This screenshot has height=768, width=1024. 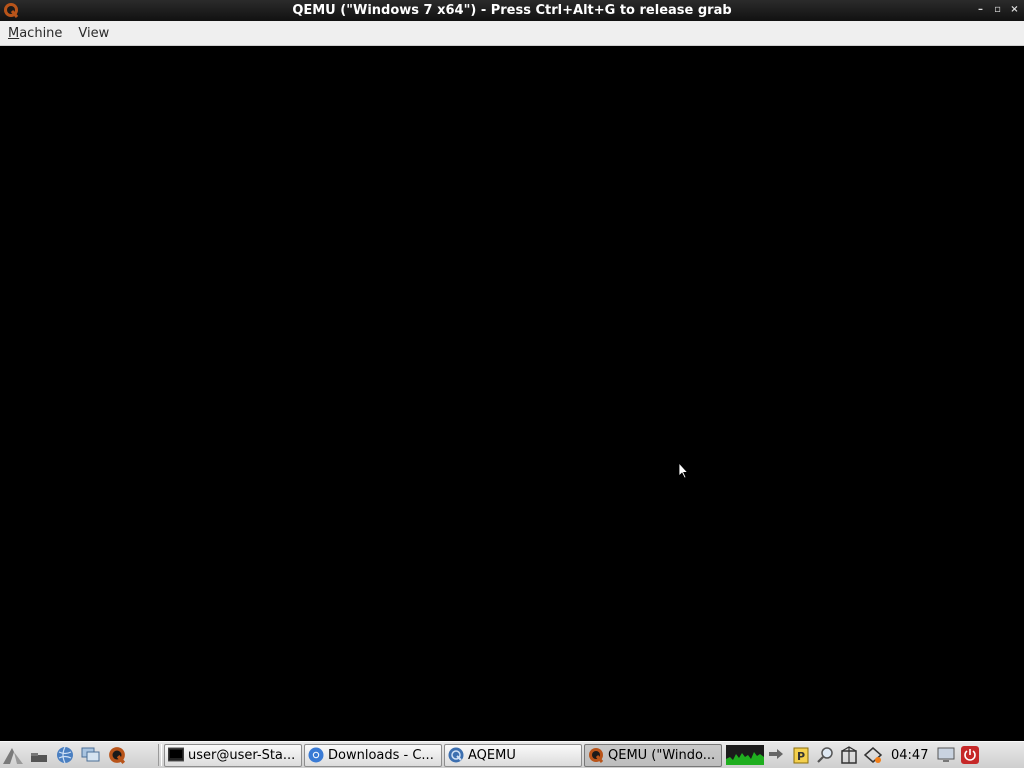 I want to click on start-menu-button, so click(x=13, y=755).